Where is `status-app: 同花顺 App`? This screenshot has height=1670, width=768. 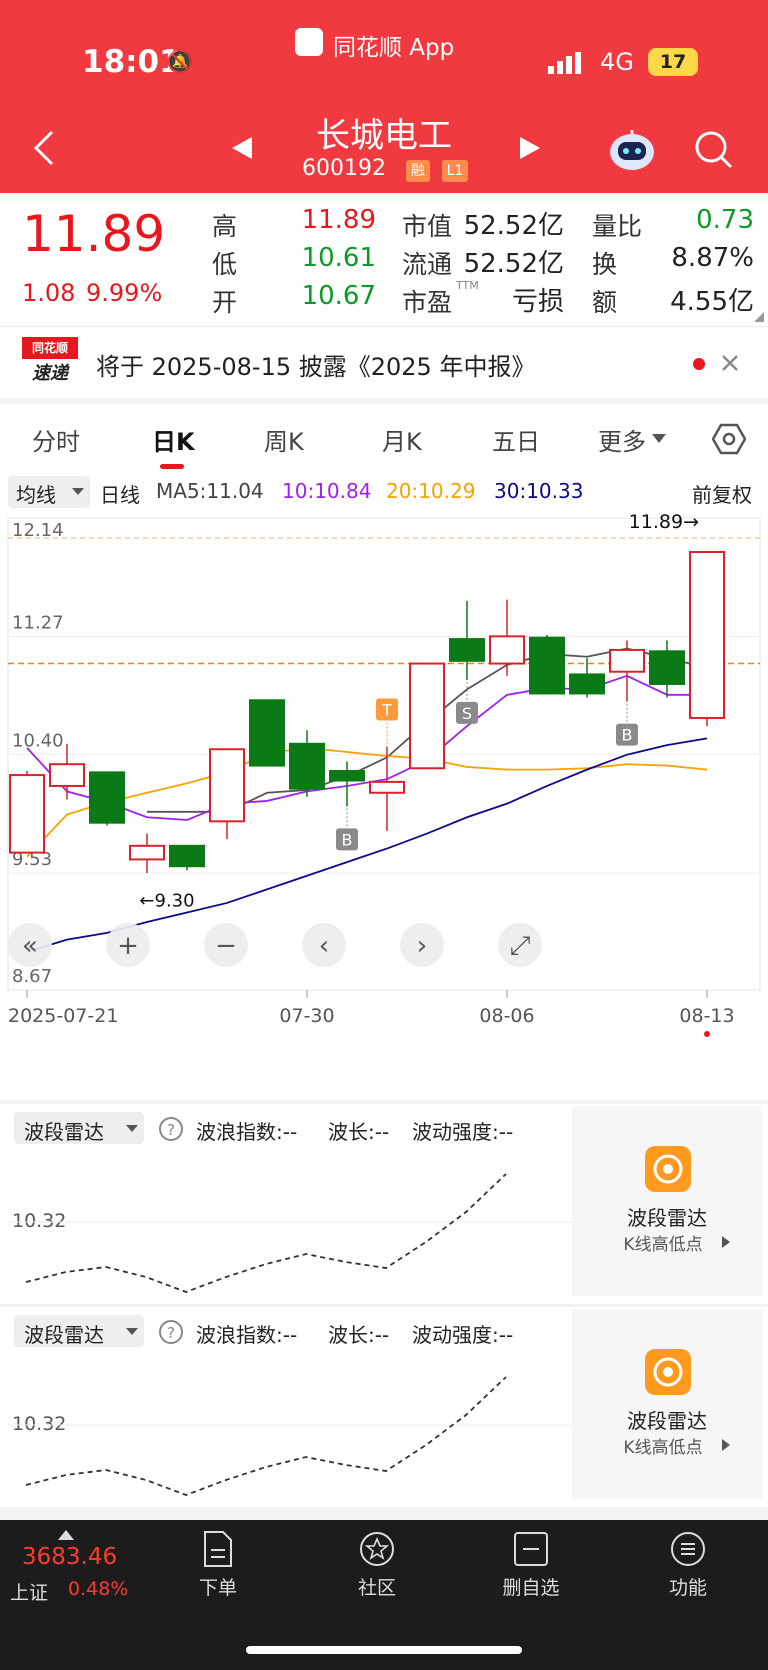 status-app: 同花顺 App is located at coordinates (394, 48).